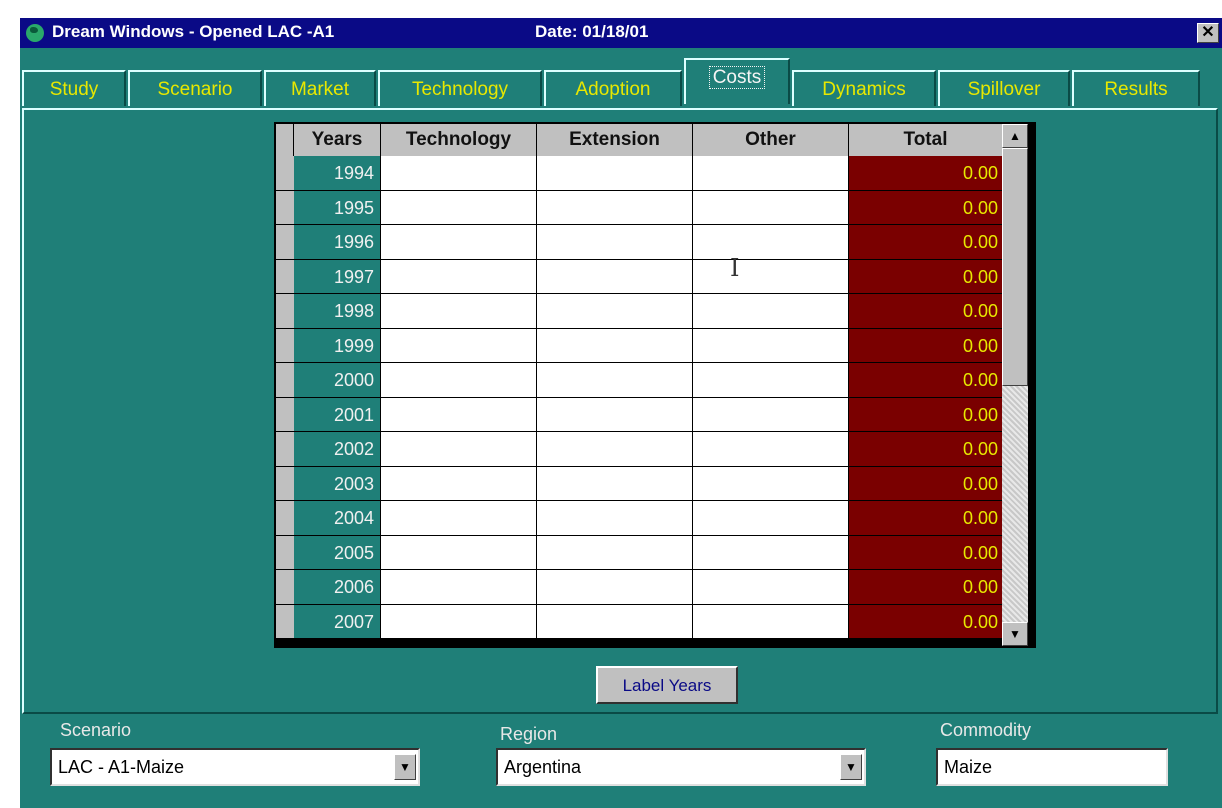 The image size is (1222, 808). What do you see at coordinates (737, 81) in the screenshot?
I see `tab-costs: Costs` at bounding box center [737, 81].